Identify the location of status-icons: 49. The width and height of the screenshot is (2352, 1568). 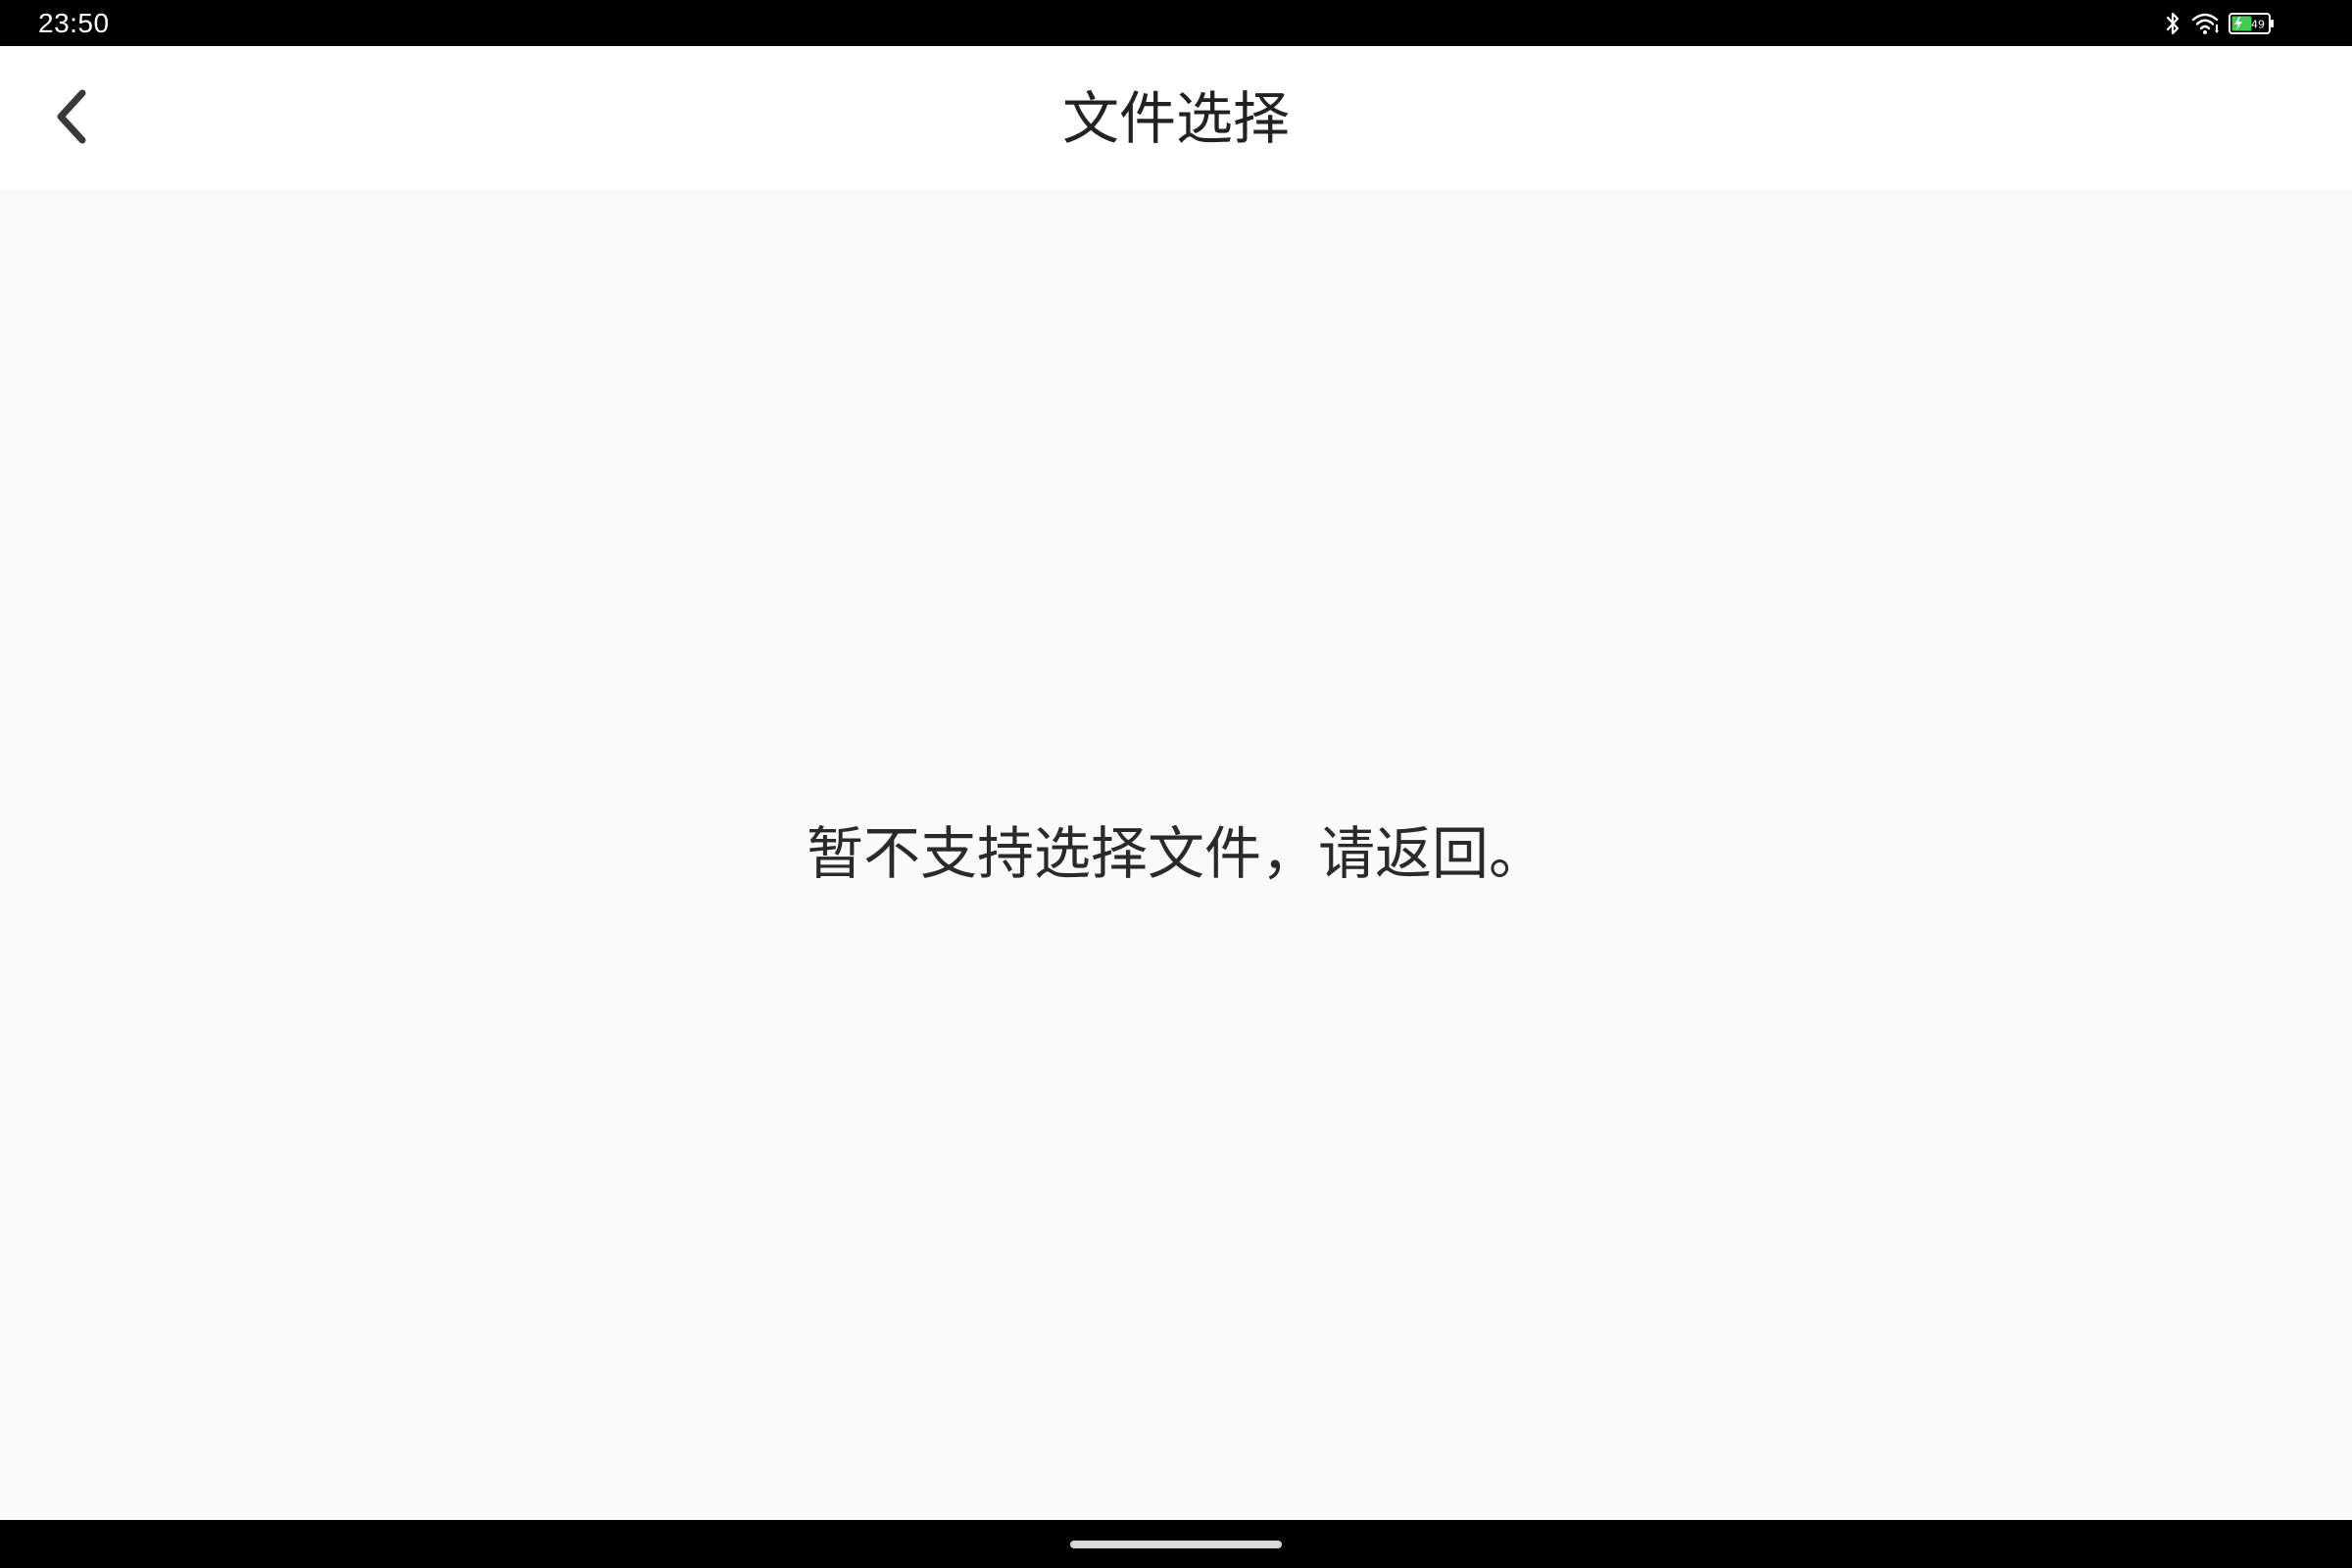
(2221, 23).